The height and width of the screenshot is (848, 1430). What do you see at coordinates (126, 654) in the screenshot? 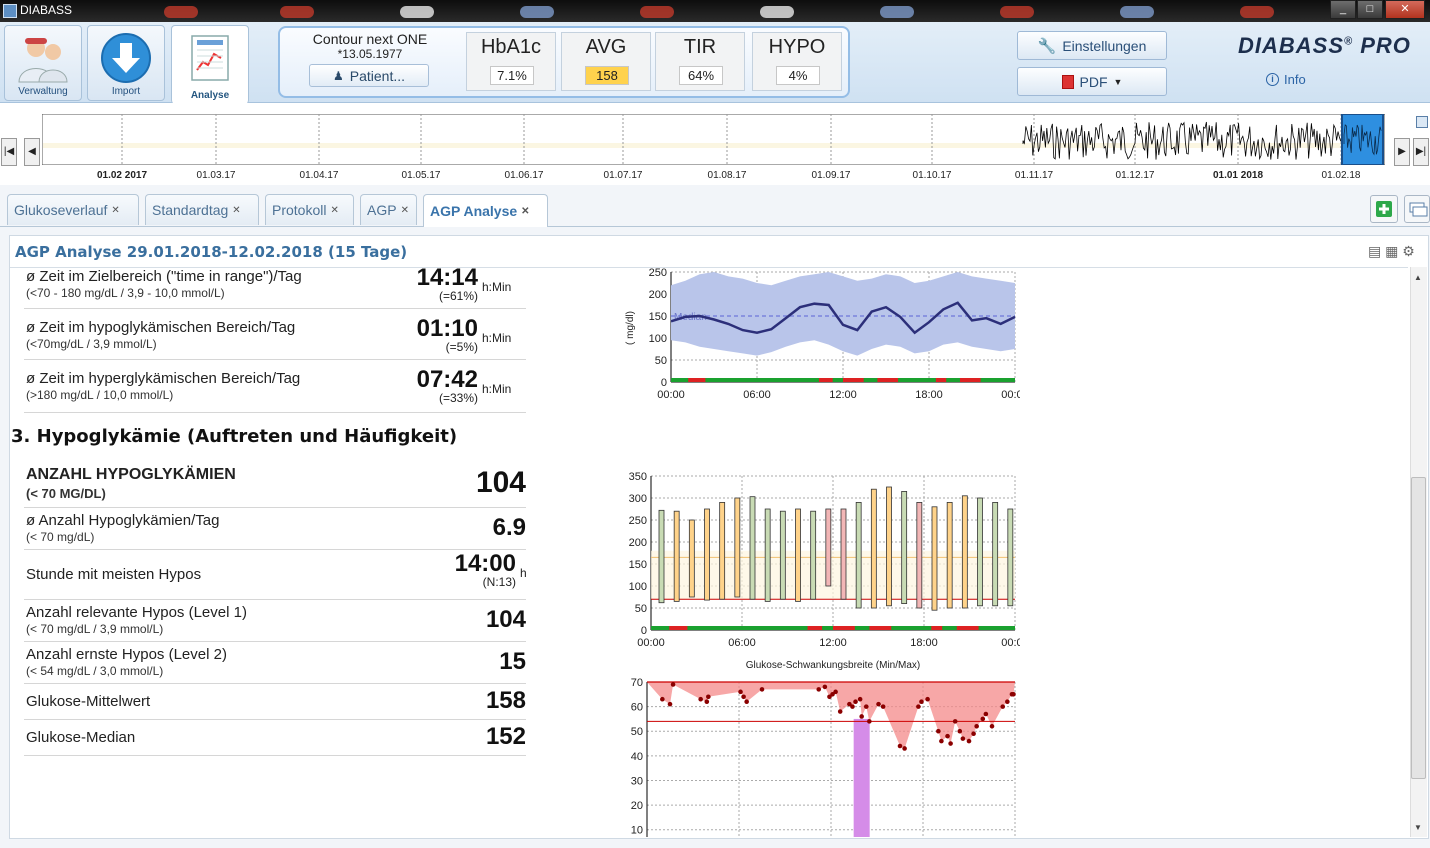
I see `metric-label: Anzahl ernste Hypos (Level 2)` at bounding box center [126, 654].